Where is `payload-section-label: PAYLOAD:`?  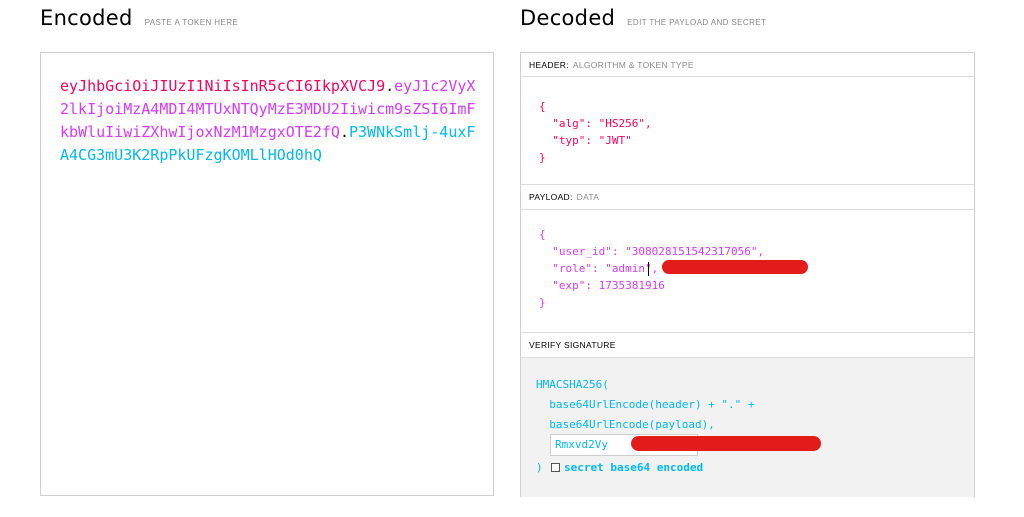
payload-section-label: PAYLOAD: is located at coordinates (551, 197).